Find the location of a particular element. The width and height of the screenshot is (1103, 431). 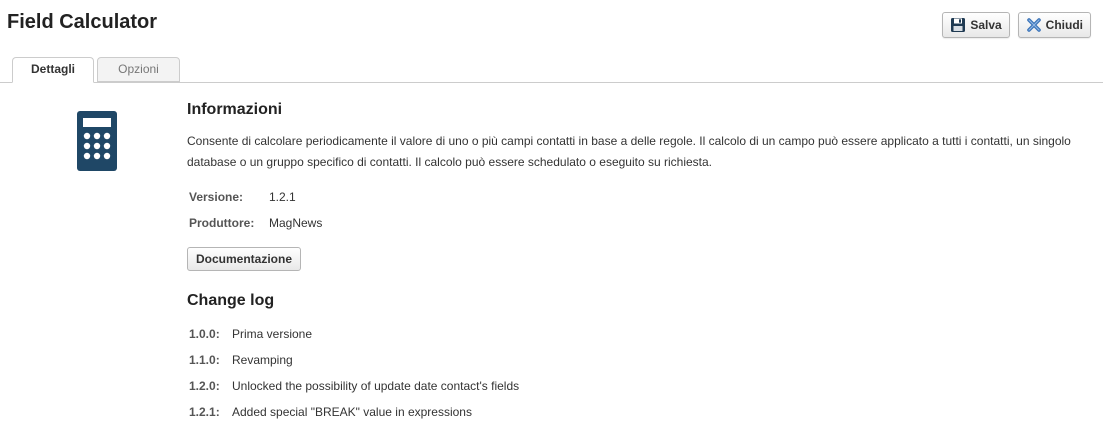

changelog-version: 1.0.0: is located at coordinates (204, 334).